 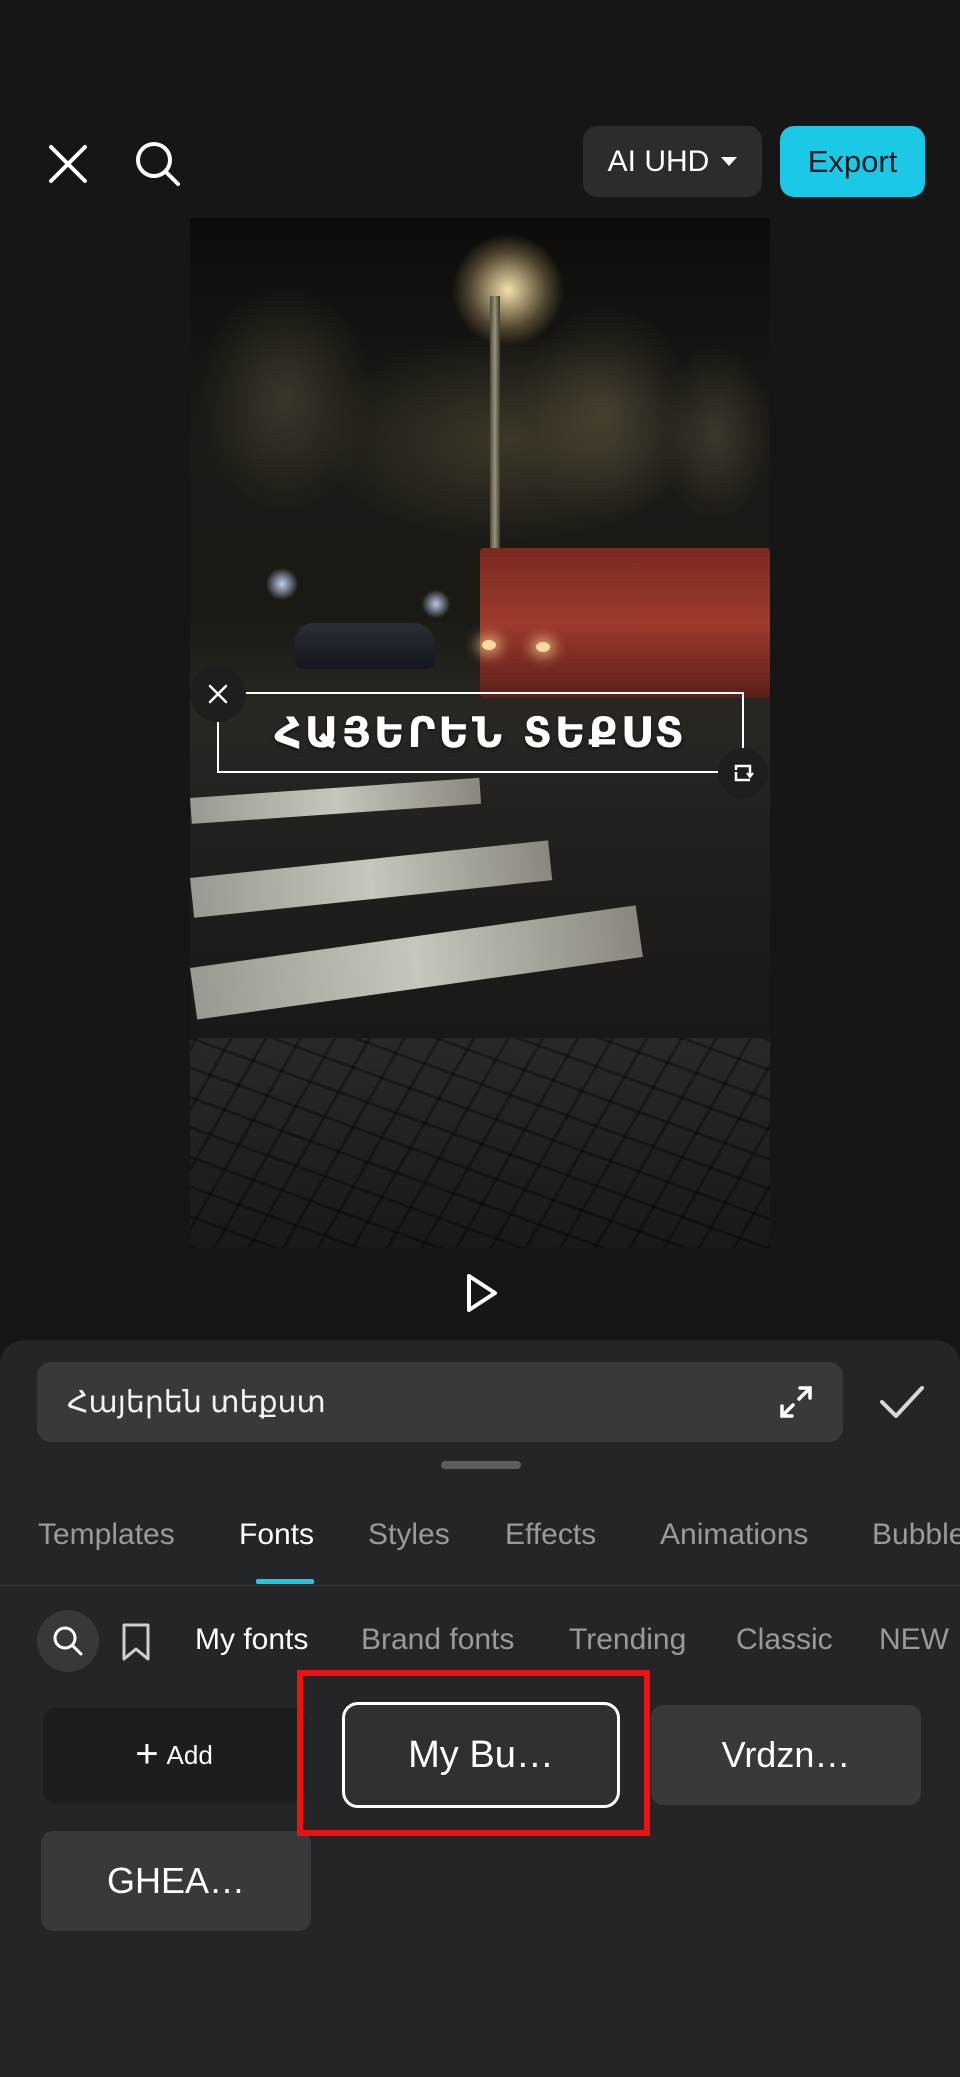 What do you see at coordinates (138, 1642) in the screenshot?
I see `bookmark-icon` at bounding box center [138, 1642].